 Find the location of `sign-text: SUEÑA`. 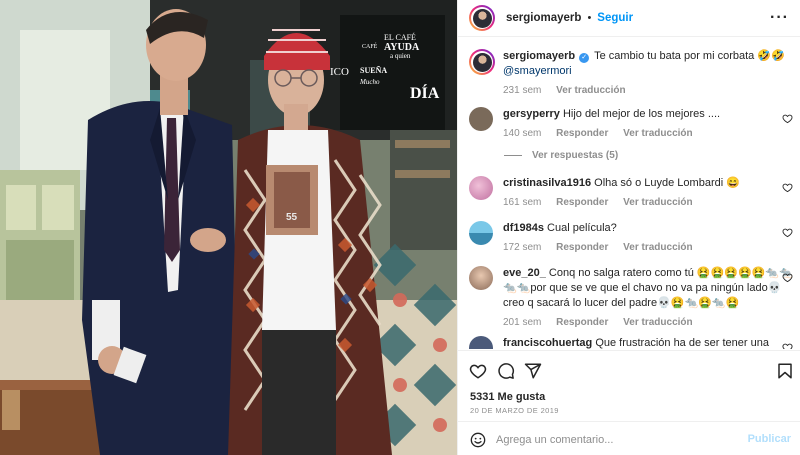

sign-text: SUEÑA is located at coordinates (373, 70).